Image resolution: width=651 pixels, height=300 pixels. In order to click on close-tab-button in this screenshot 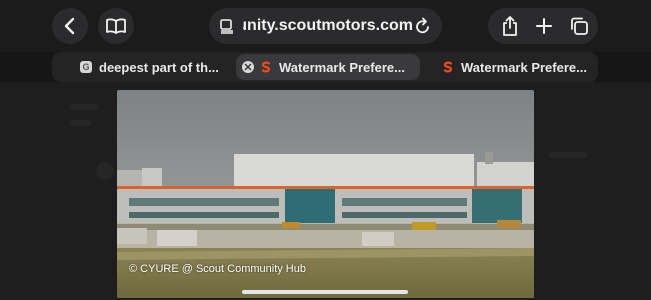, I will do `click(248, 67)`.